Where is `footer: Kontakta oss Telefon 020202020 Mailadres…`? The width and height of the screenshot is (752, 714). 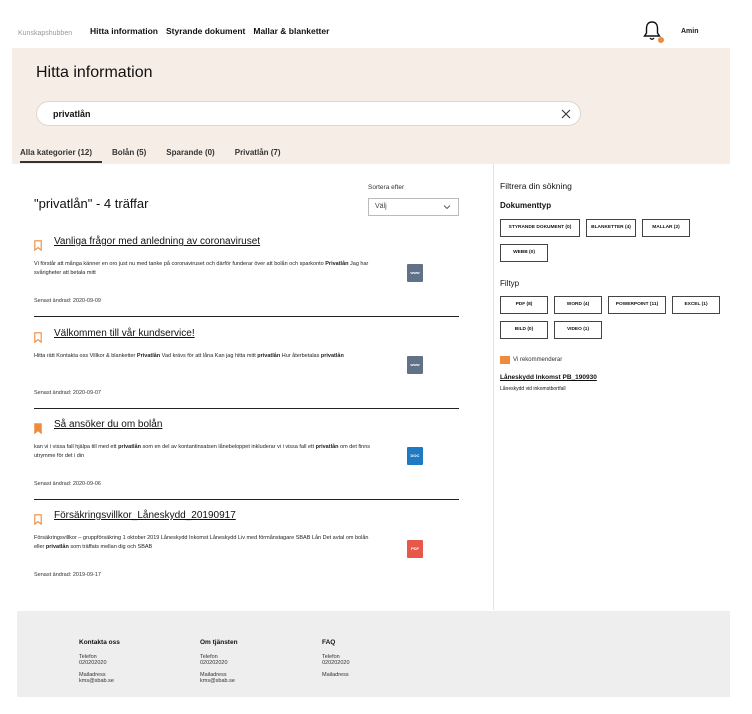 footer: Kontakta oss Telefon 020202020 Mailadres… is located at coordinates (373, 654).